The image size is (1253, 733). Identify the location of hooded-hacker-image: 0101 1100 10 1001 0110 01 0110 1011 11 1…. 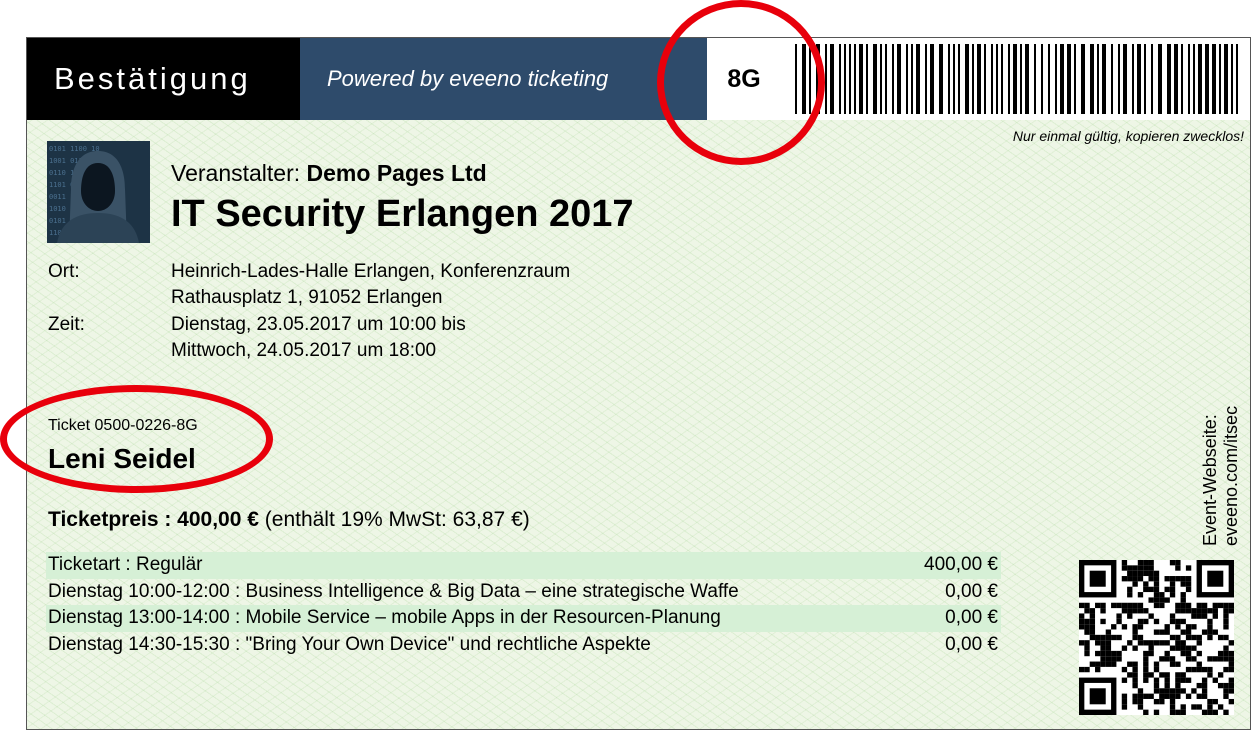
(98, 192).